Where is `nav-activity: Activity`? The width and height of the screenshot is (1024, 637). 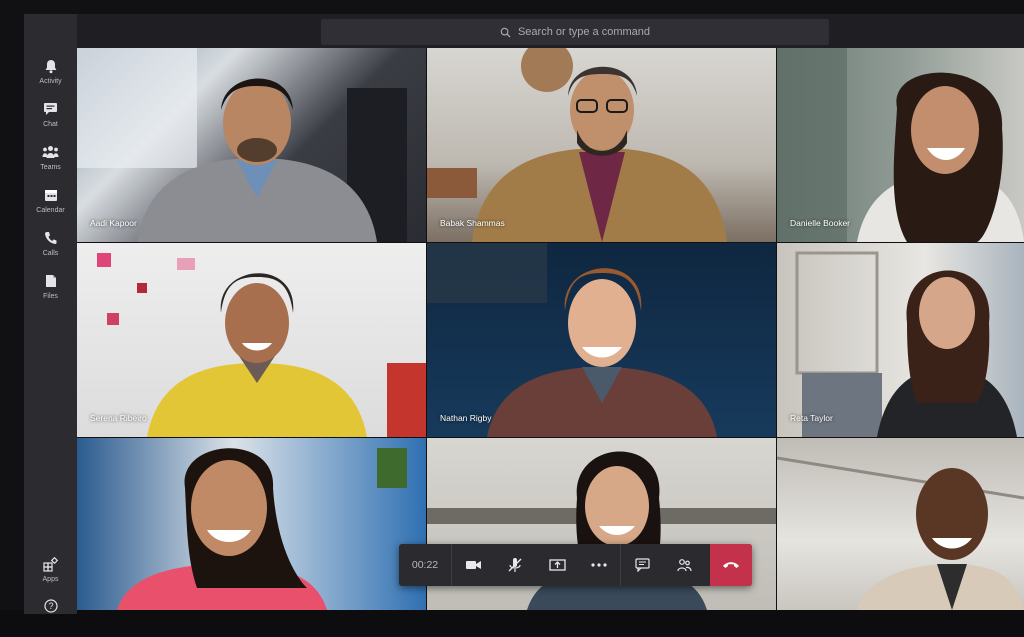
nav-activity: Activity is located at coordinates (50, 77).